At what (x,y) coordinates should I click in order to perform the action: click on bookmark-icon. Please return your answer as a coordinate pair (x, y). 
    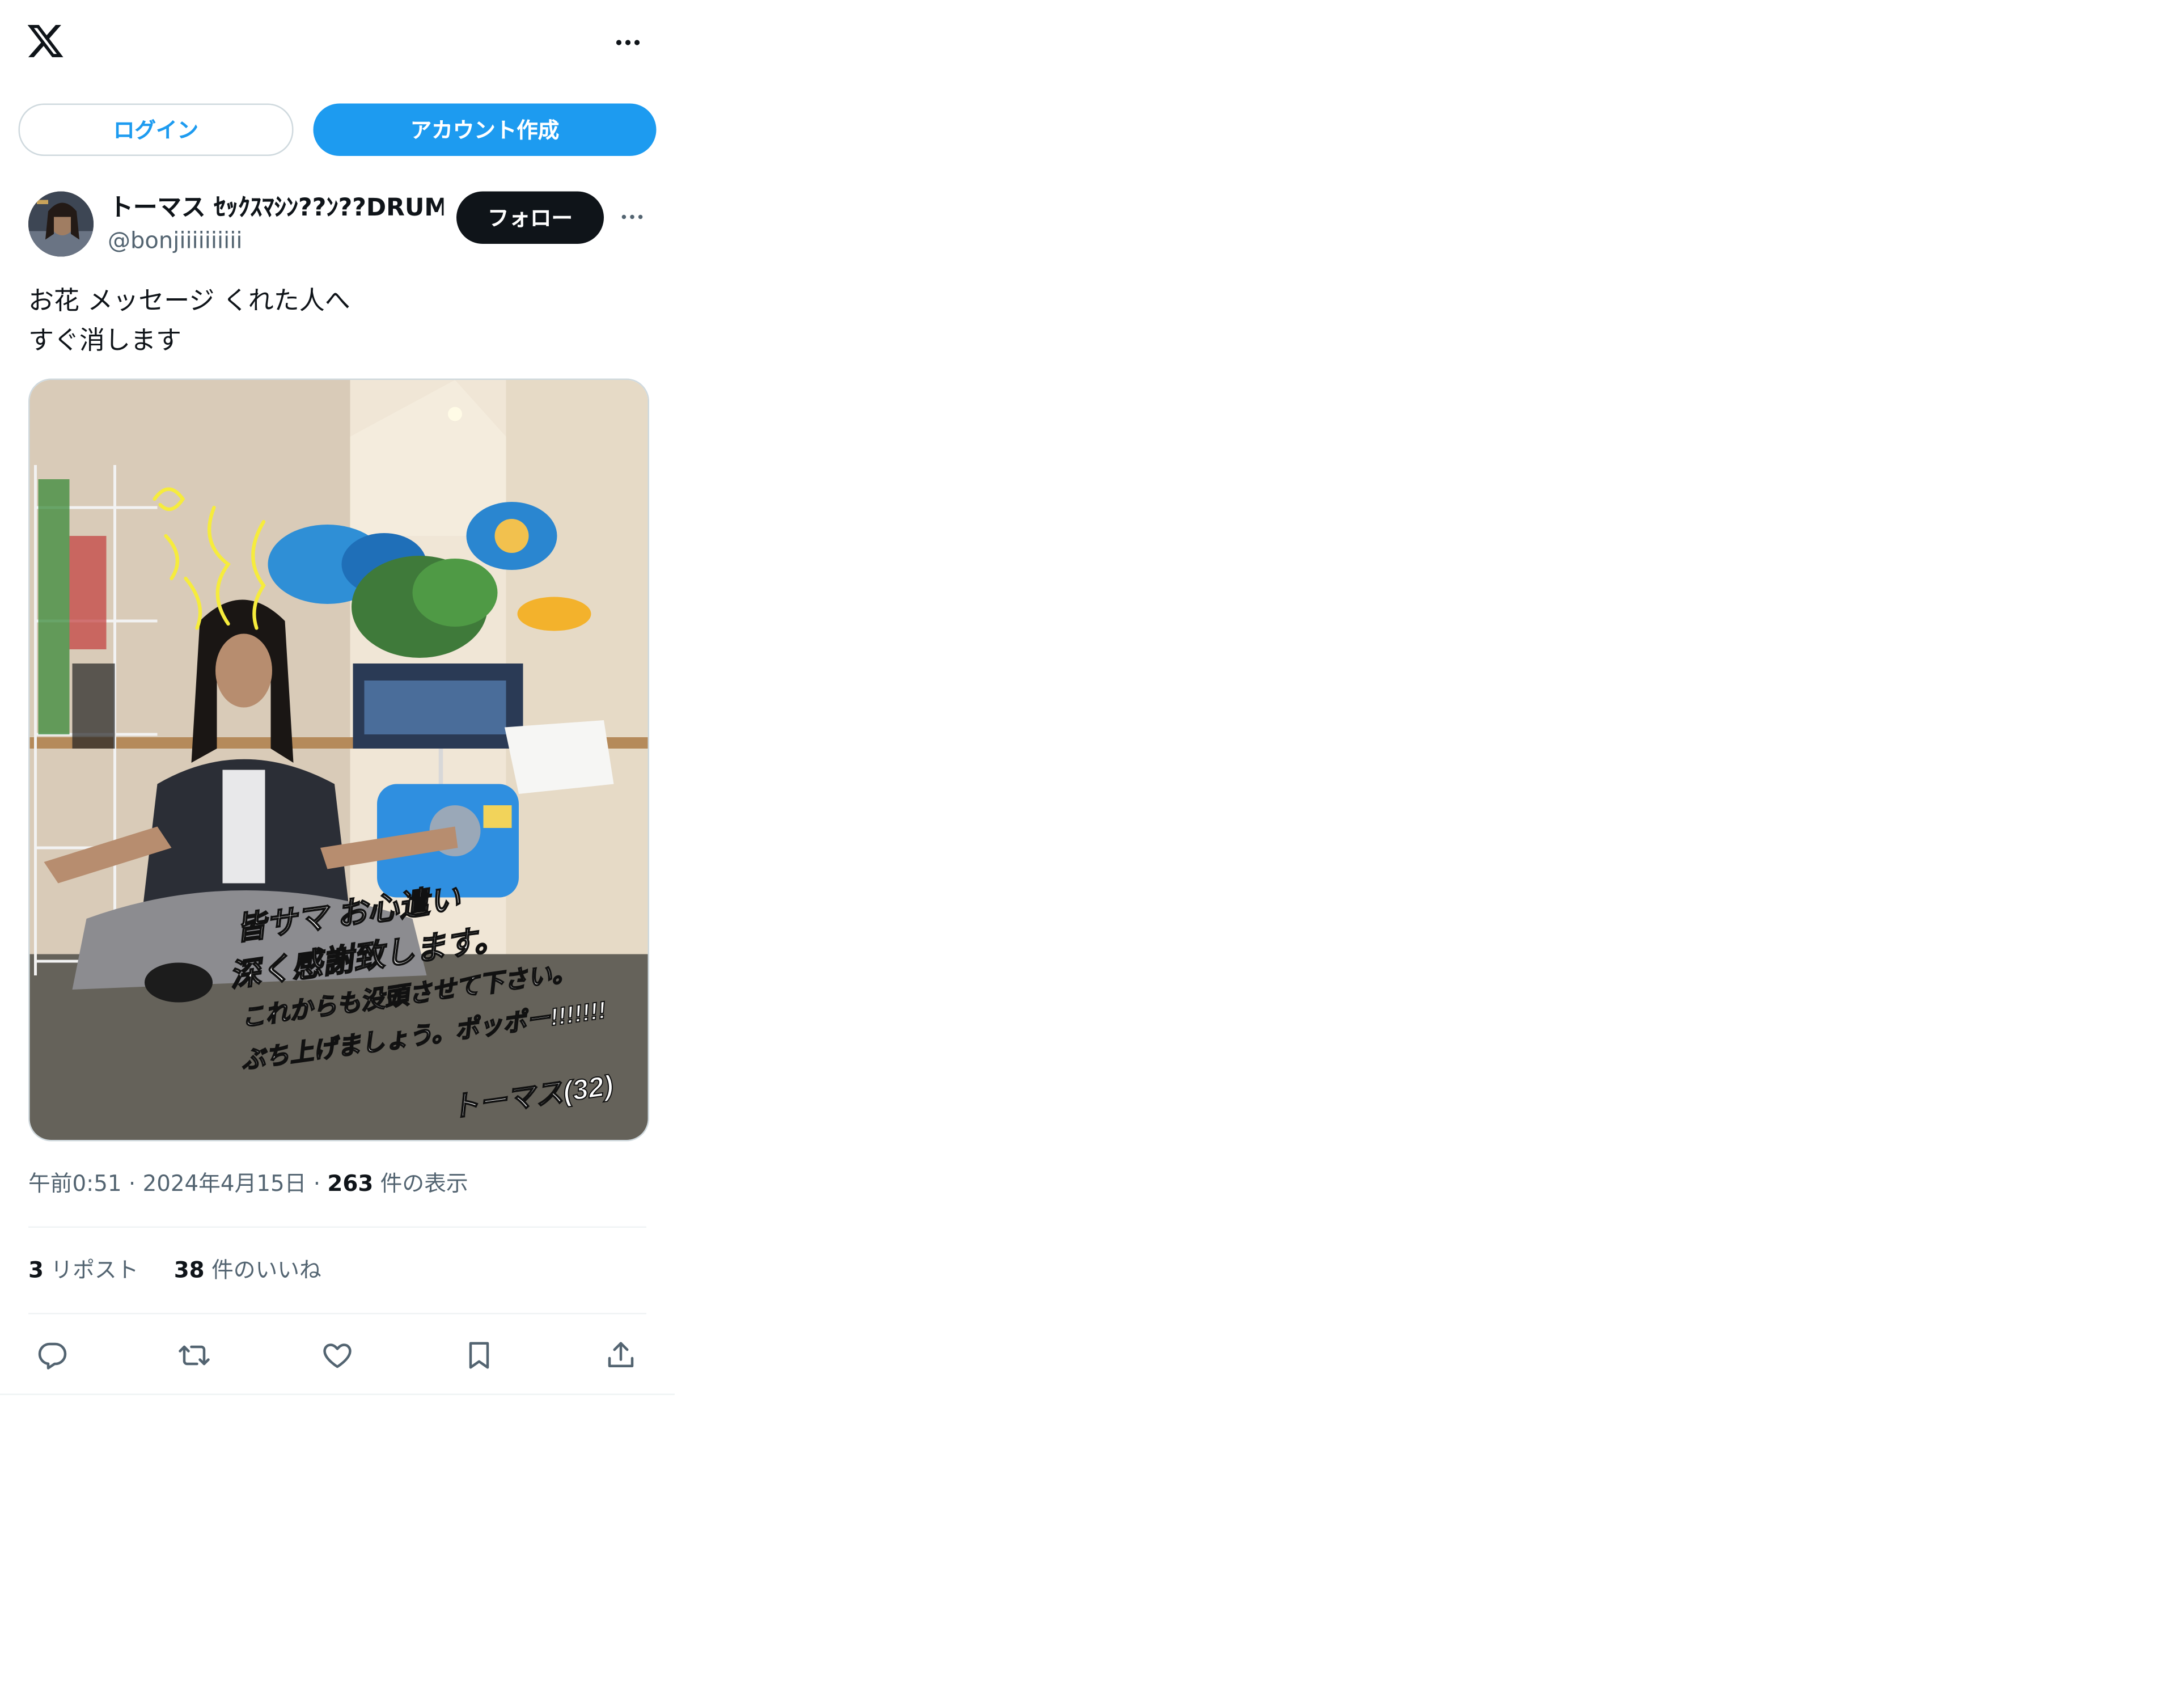
    Looking at the image, I should click on (479, 1355).